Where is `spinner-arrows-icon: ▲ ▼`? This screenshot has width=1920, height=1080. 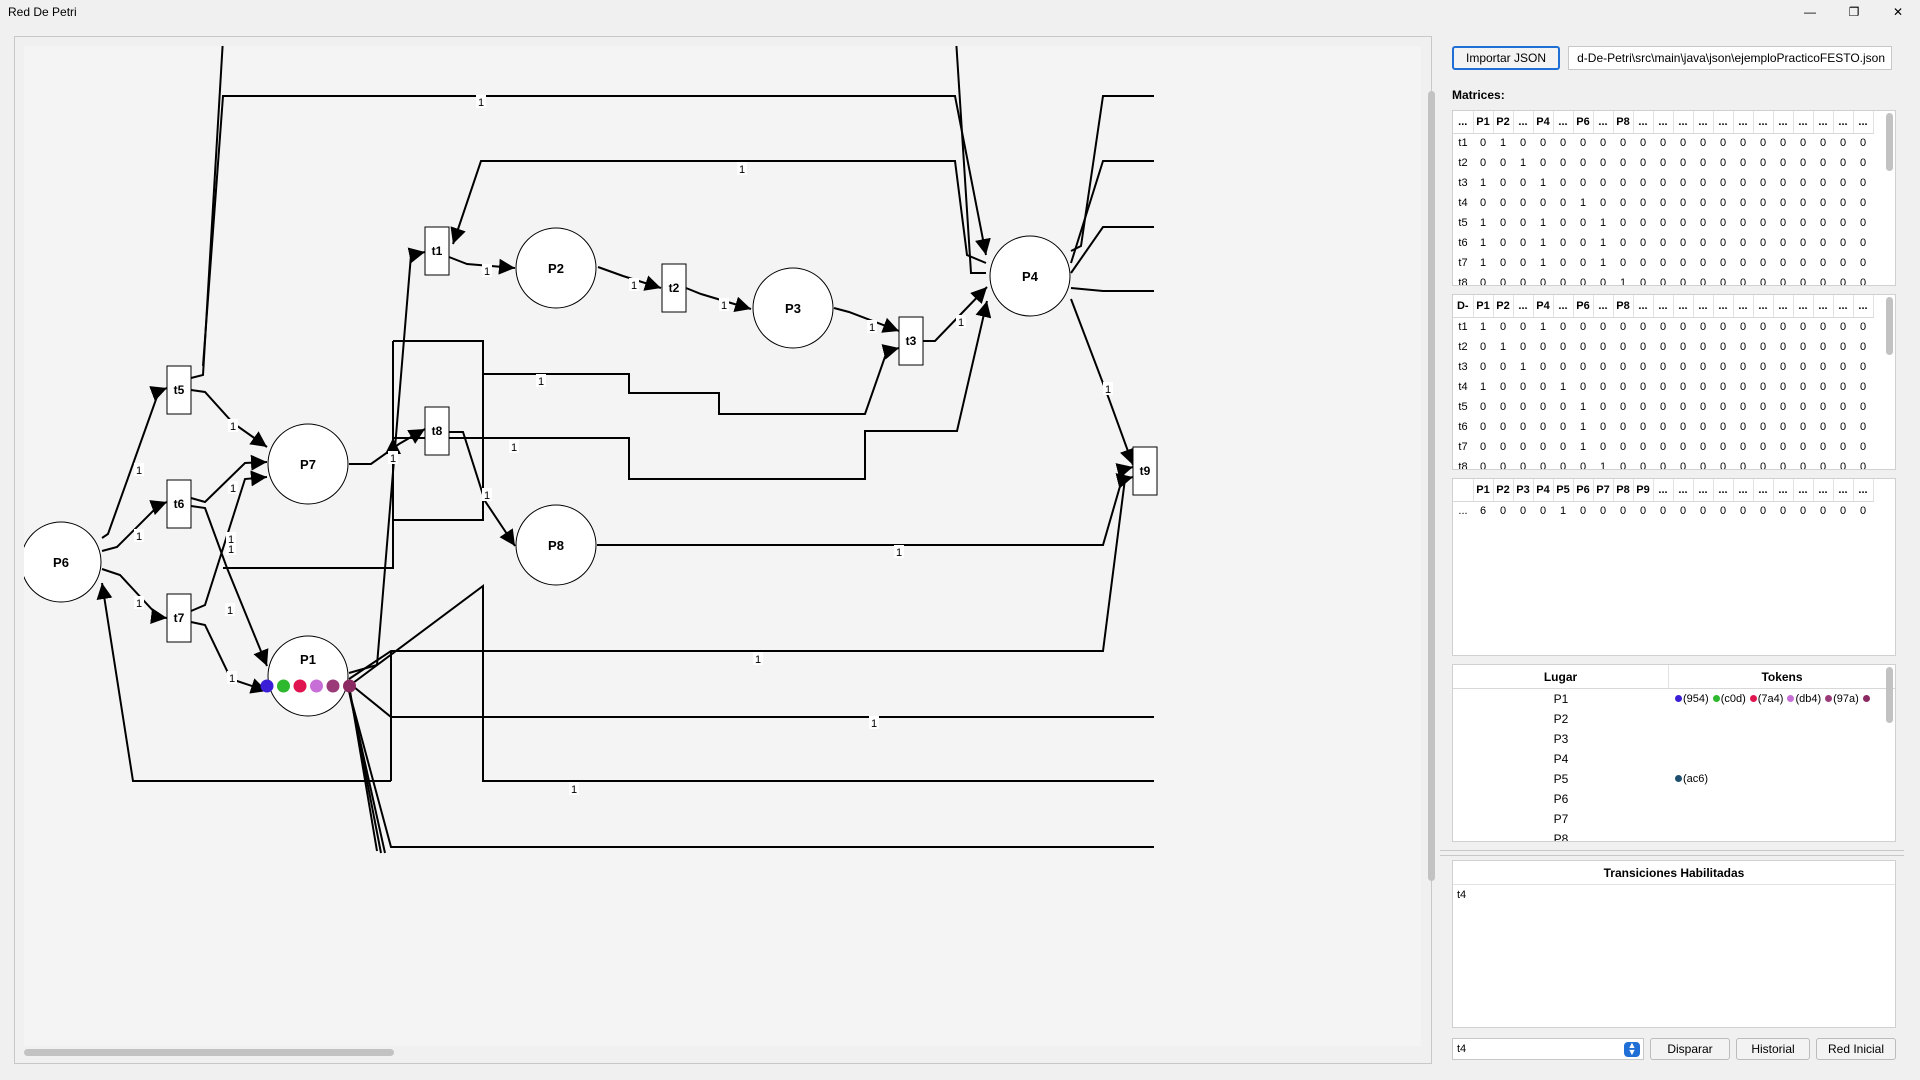 spinner-arrows-icon: ▲ ▼ is located at coordinates (1632, 1049).